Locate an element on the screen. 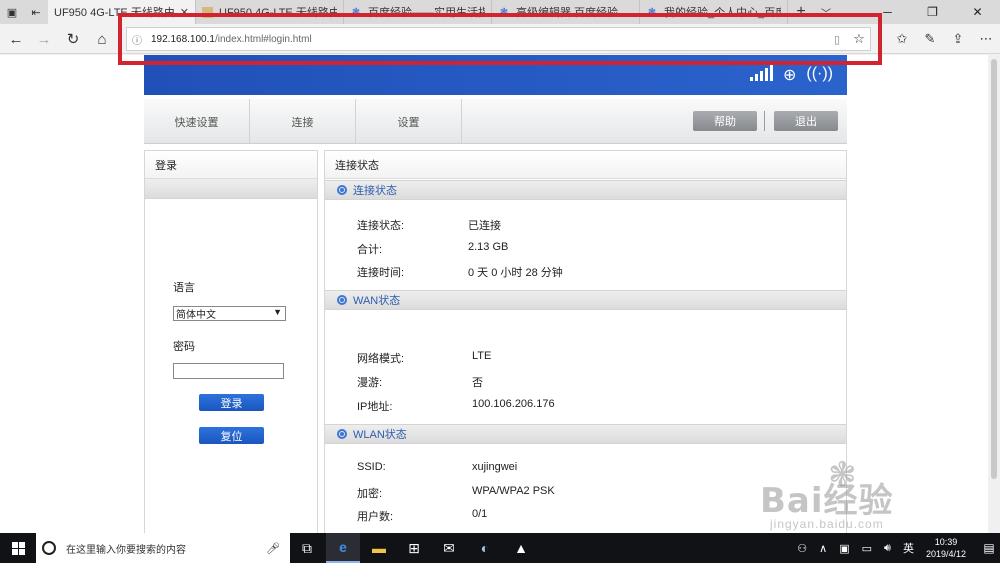 This screenshot has width=1000, height=563. row-label: SSID: is located at coordinates (371, 467).